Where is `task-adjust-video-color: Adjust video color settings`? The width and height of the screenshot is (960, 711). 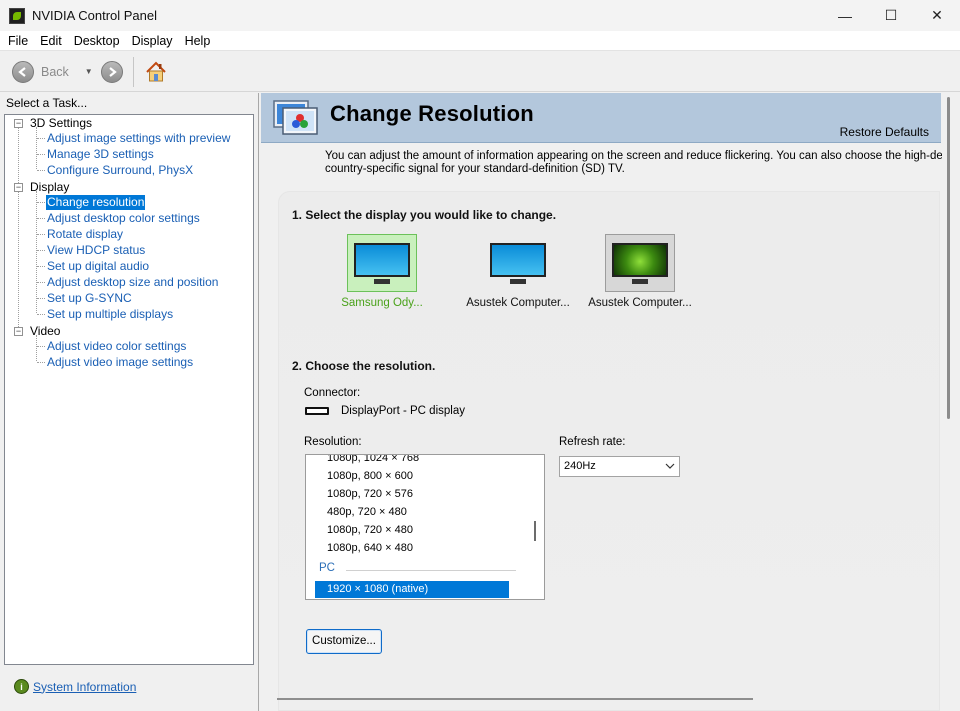 task-adjust-video-color: Adjust video color settings is located at coordinates (116, 346).